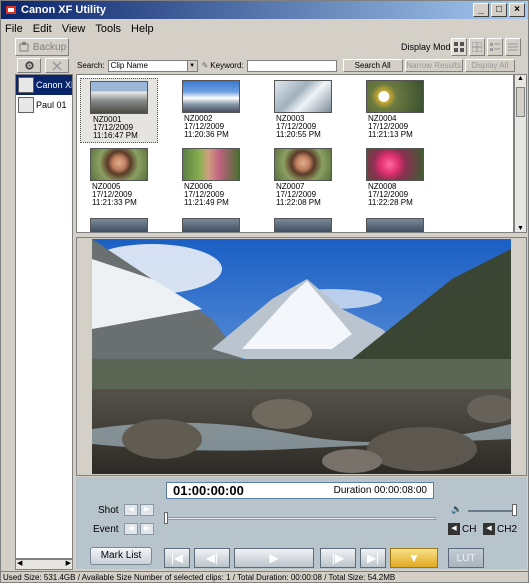 The height and width of the screenshot is (583, 529). Describe the element at coordinates (390, 134) in the screenshot. I see `clip-time: 11:21:13 PM` at that location.